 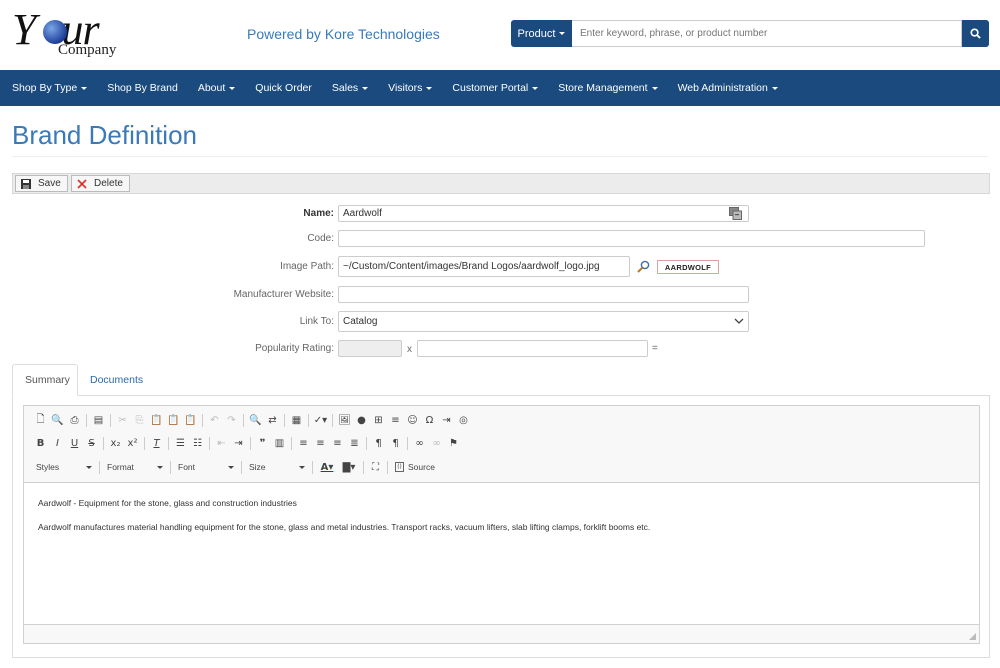 I want to click on paste-text-icon: 📋, so click(x=173, y=420).